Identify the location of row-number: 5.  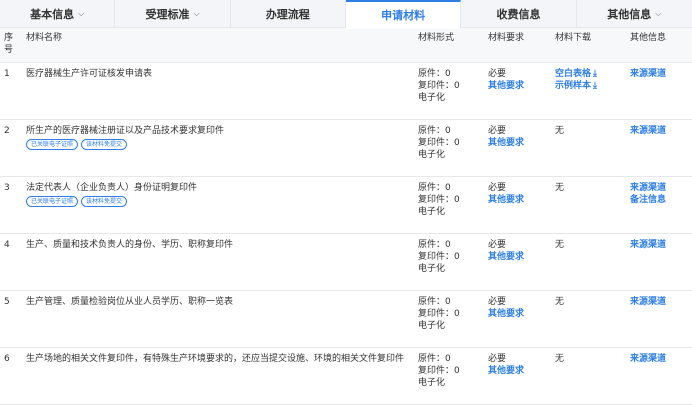
(11, 319).